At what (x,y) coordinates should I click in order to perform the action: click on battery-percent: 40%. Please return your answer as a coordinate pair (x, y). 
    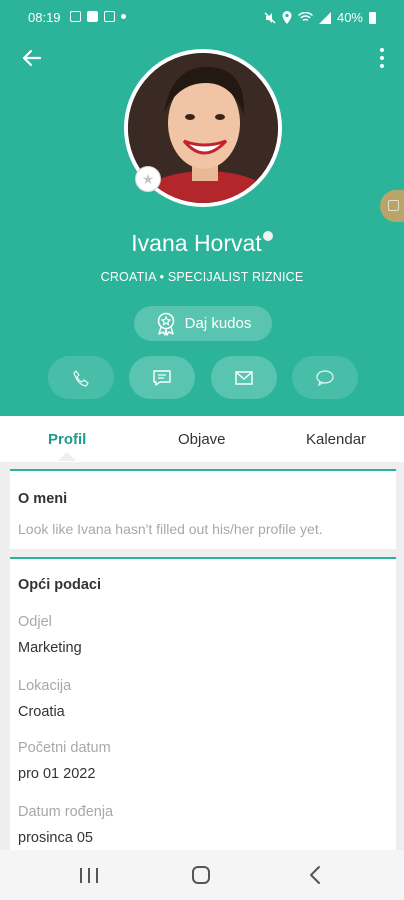
    Looking at the image, I should click on (349, 17).